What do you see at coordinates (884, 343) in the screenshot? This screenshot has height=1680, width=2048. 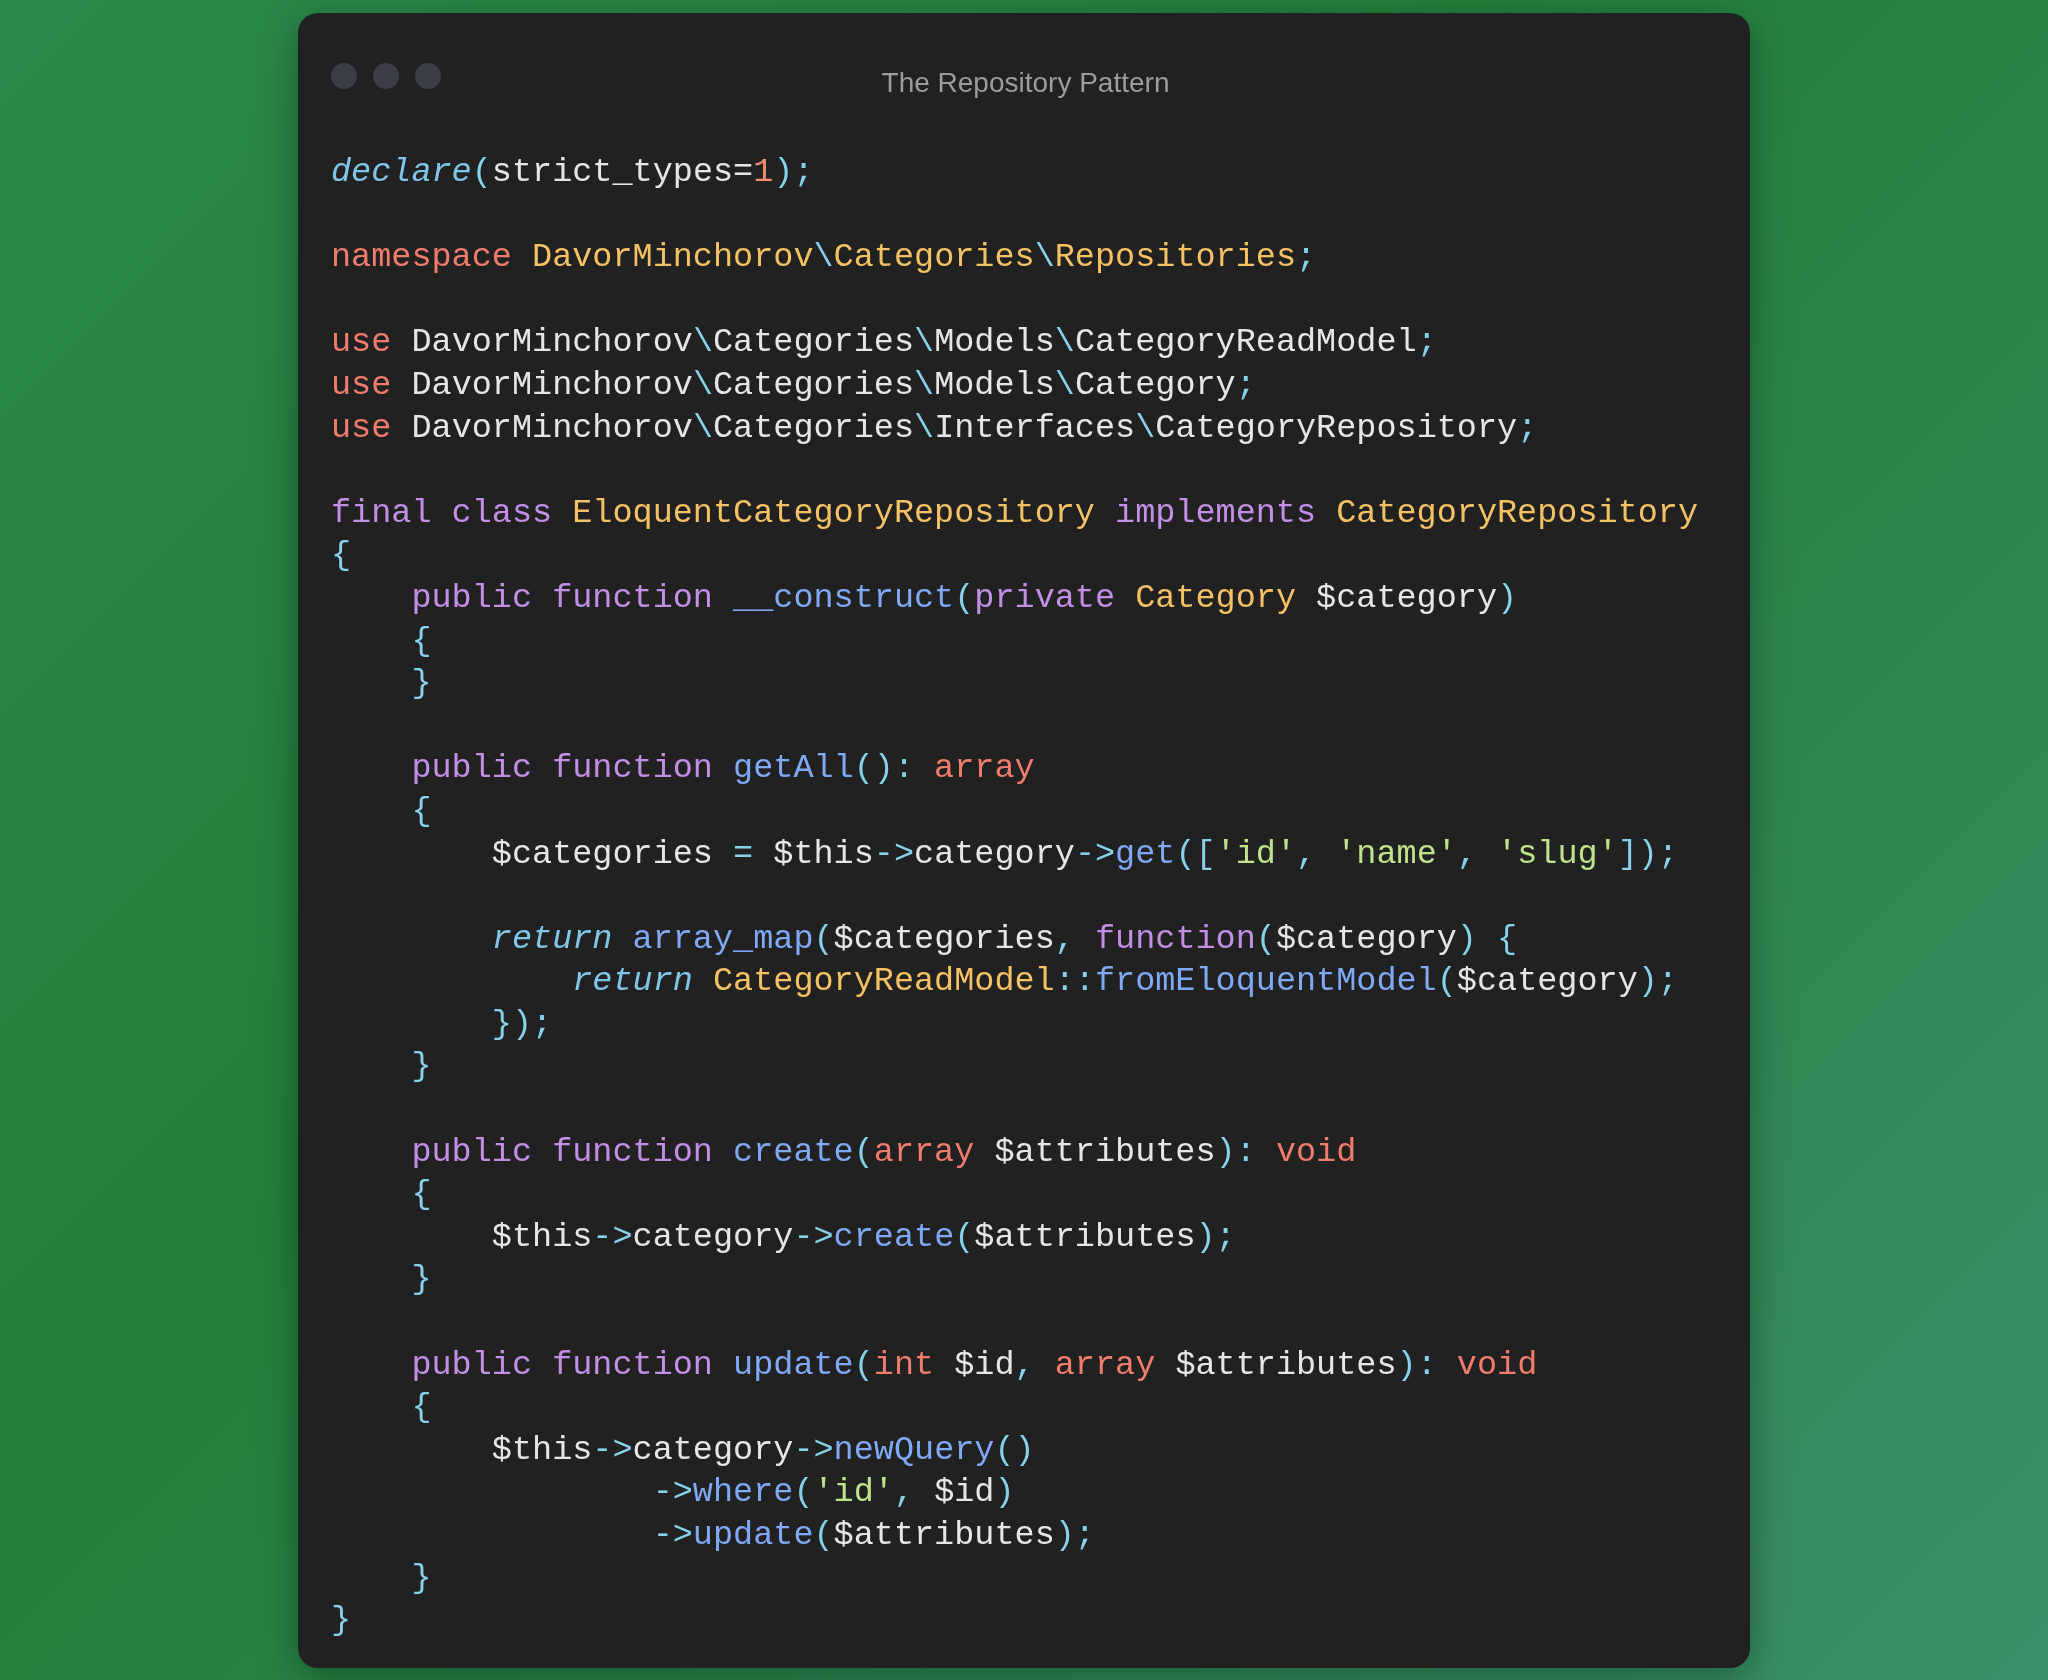 I see `code-line: use DavorMinchorov\Categories\Models\CategoryReadModel;` at bounding box center [884, 343].